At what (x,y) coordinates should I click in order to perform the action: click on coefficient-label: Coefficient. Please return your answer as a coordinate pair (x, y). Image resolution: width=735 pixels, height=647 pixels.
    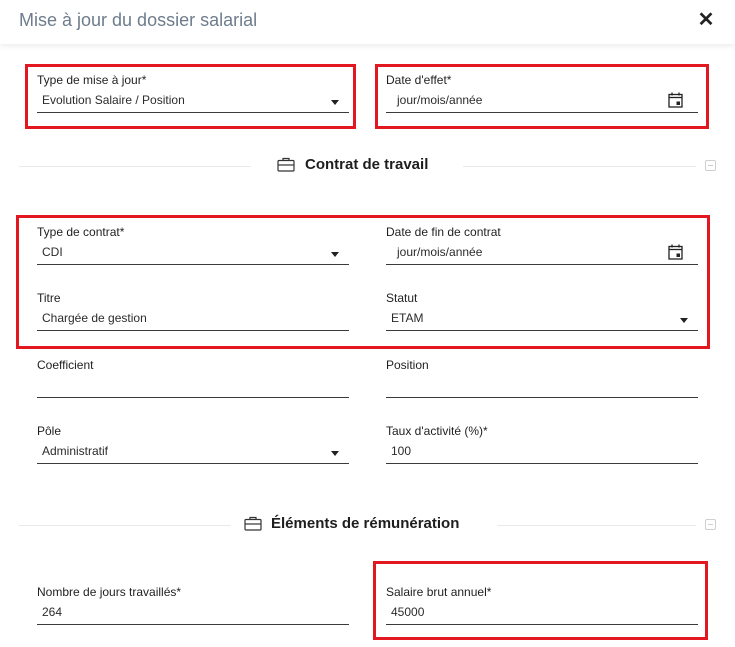
    Looking at the image, I should click on (65, 365).